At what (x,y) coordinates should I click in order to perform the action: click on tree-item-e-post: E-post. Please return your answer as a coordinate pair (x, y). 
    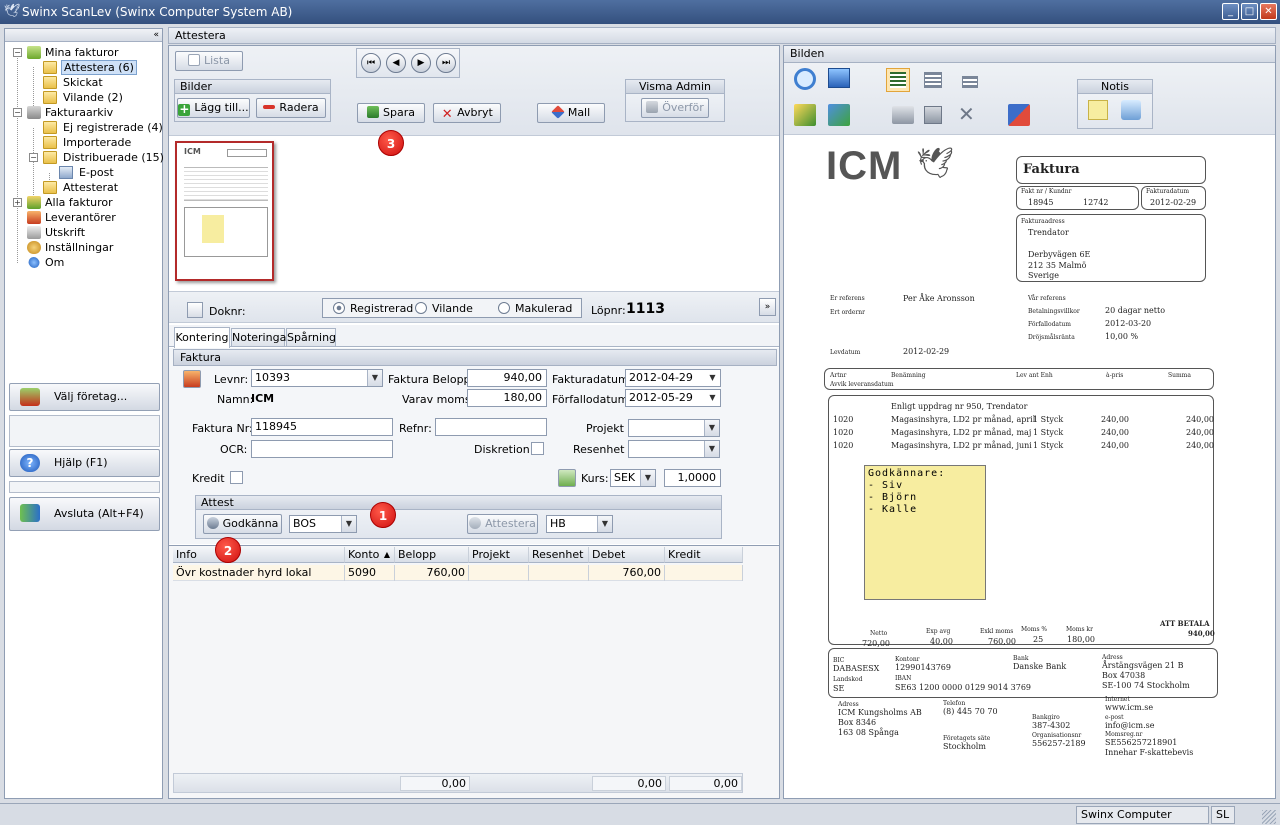
    Looking at the image, I should click on (84, 172).